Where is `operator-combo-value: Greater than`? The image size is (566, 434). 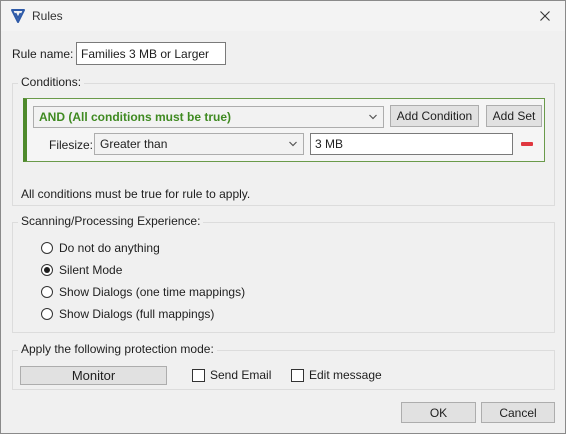
operator-combo-value: Greater than is located at coordinates (134, 144).